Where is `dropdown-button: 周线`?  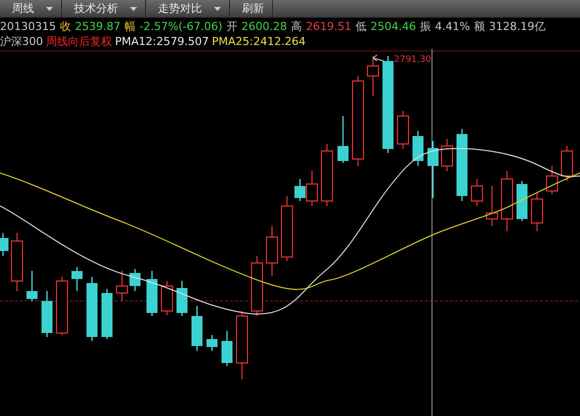
dropdown-button: 周线 is located at coordinates (31, 8).